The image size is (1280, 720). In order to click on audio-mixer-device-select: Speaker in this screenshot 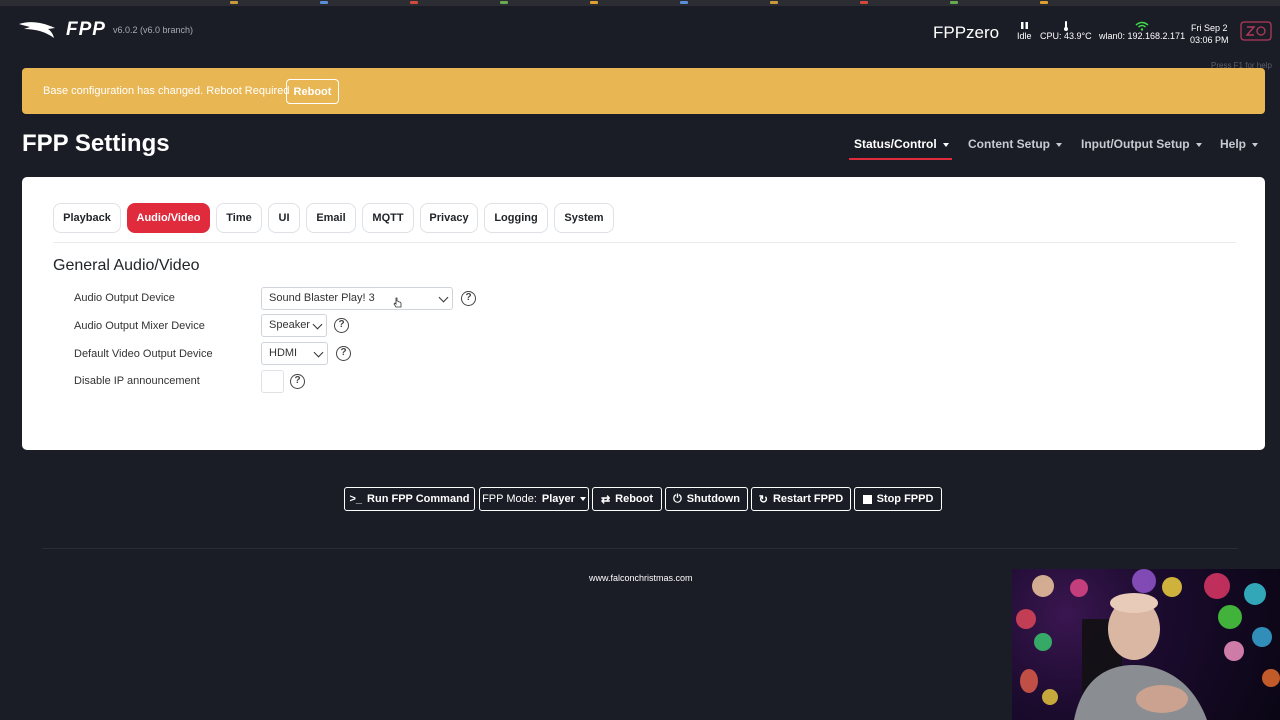, I will do `click(294, 325)`.